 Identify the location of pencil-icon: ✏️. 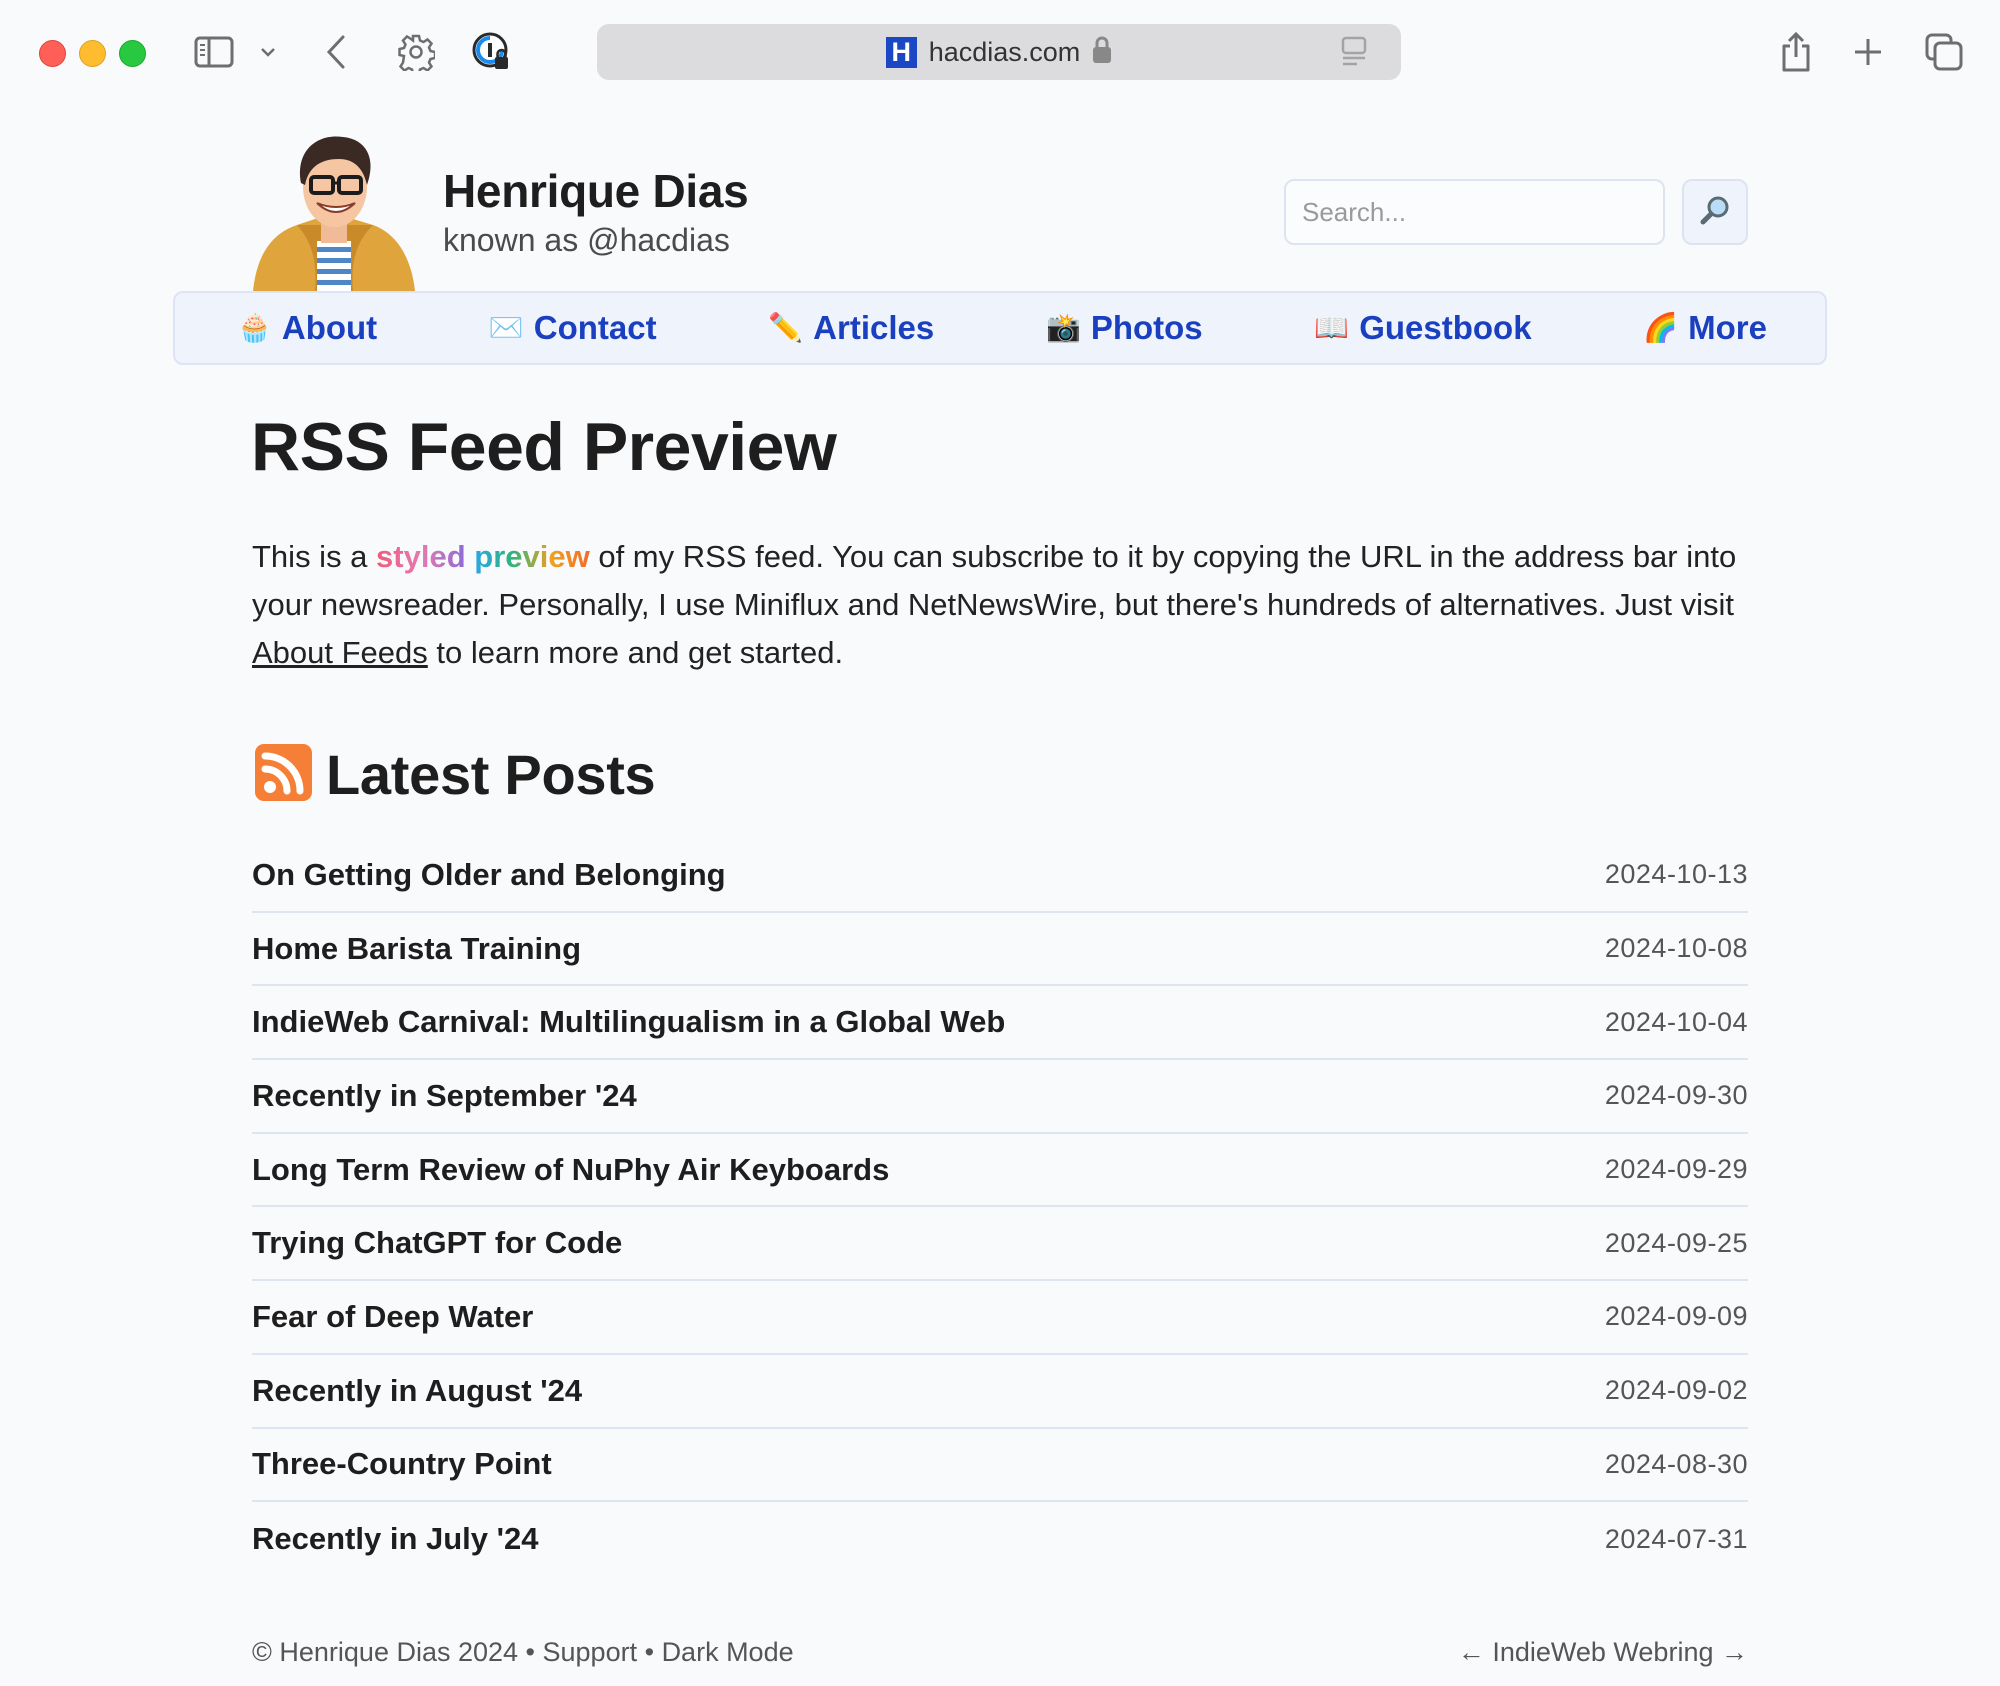
(786, 327).